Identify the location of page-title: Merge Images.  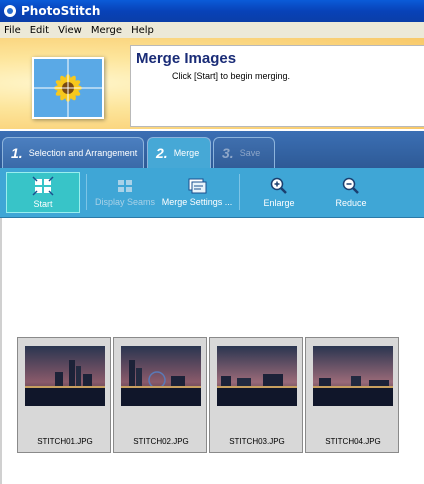
(186, 58).